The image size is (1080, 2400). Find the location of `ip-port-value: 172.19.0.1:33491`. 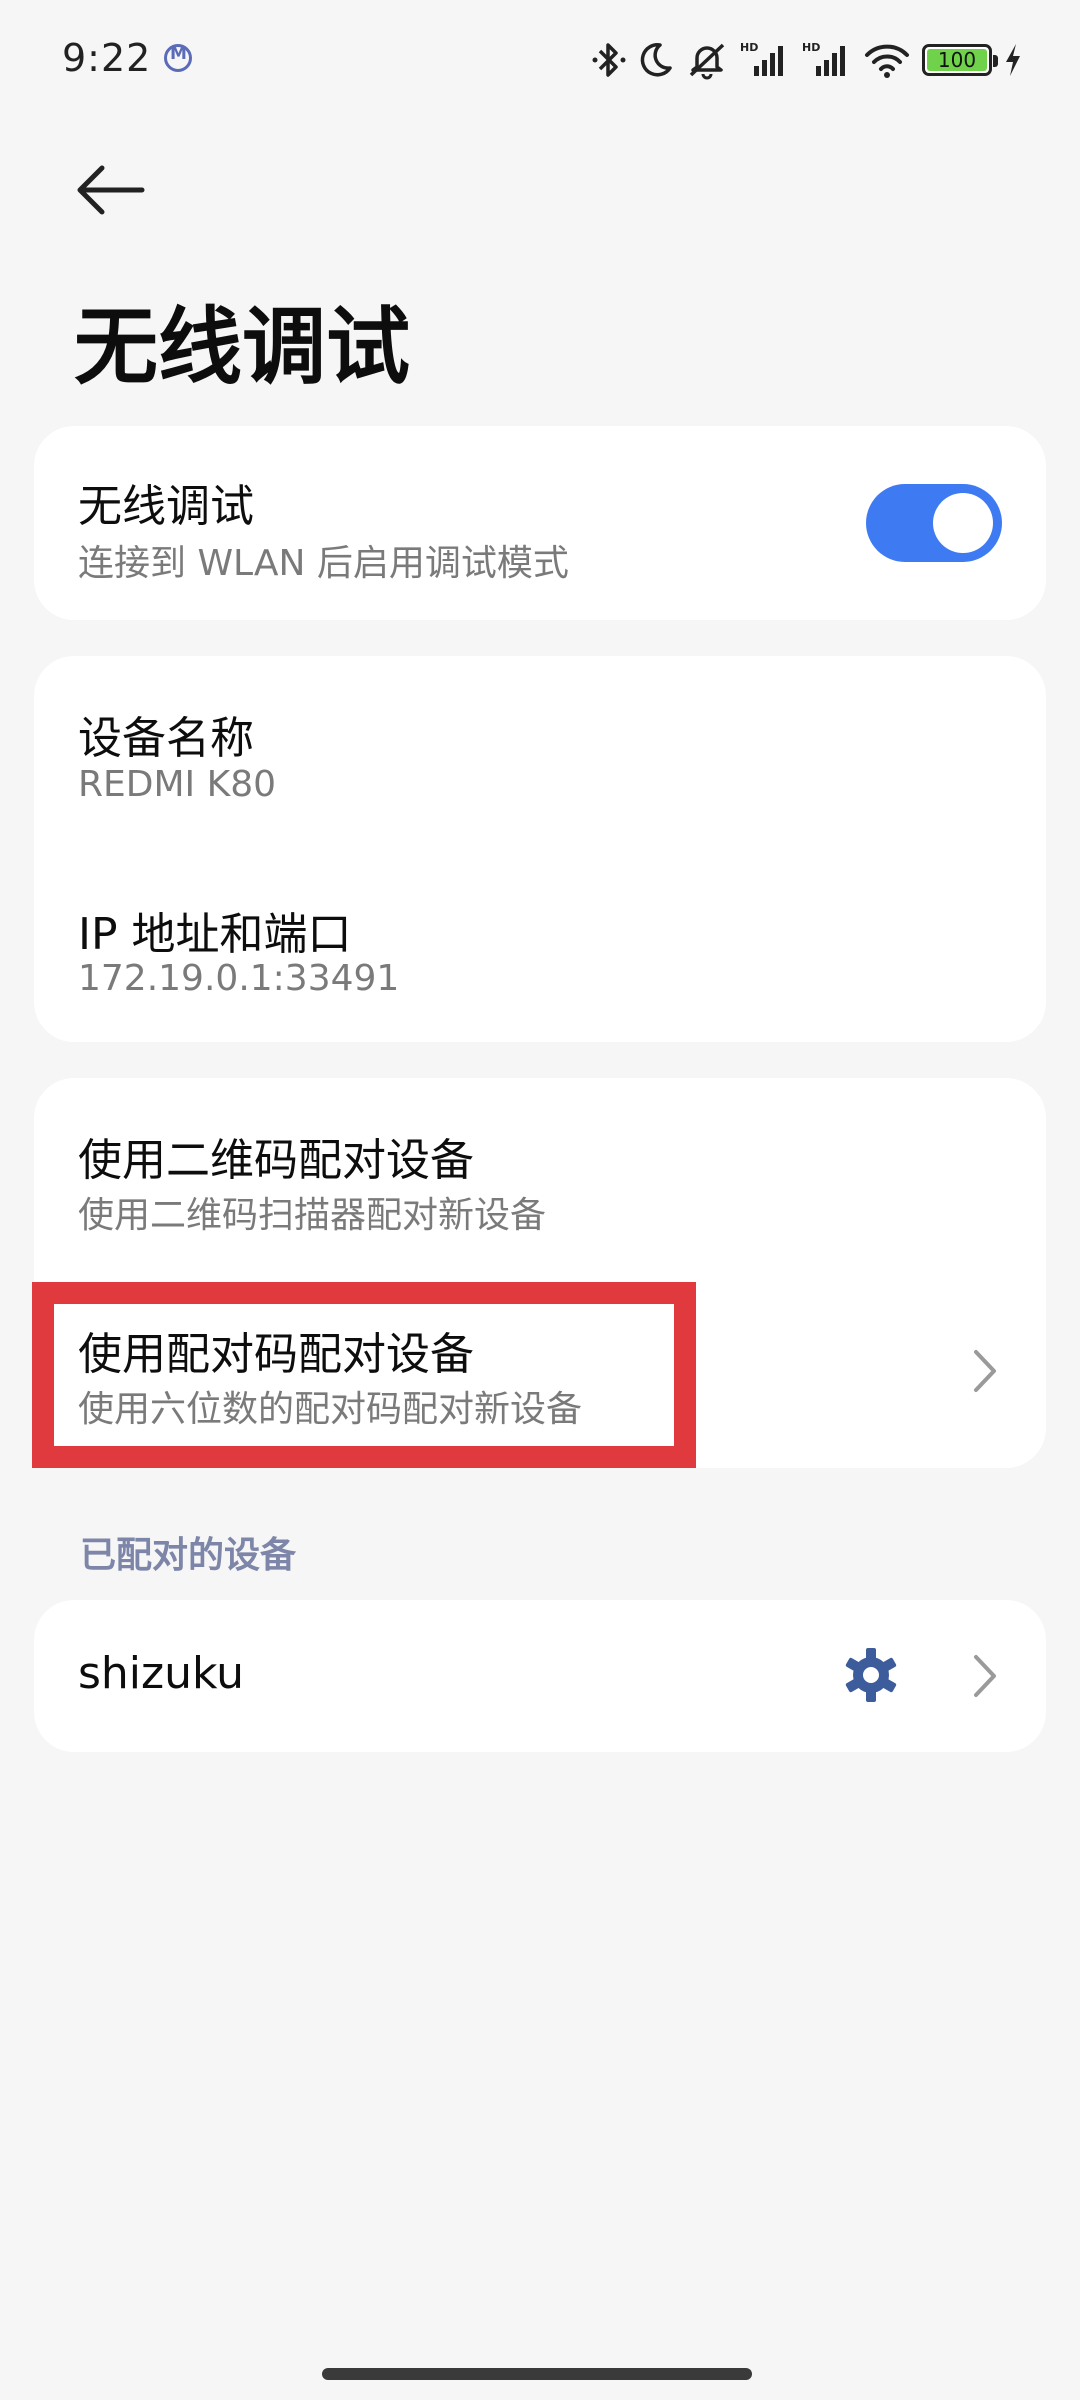

ip-port-value: 172.19.0.1:33491 is located at coordinates (239, 978).